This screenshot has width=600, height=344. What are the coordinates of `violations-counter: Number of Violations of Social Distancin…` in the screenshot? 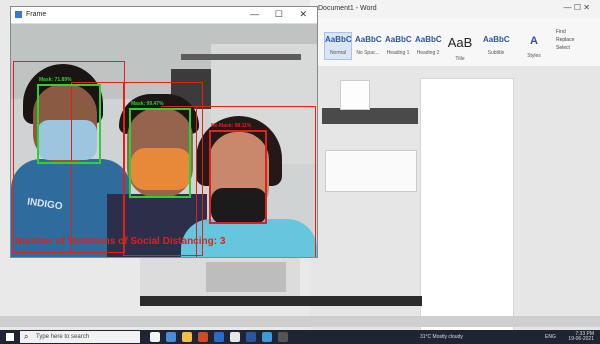 It's located at (120, 241).